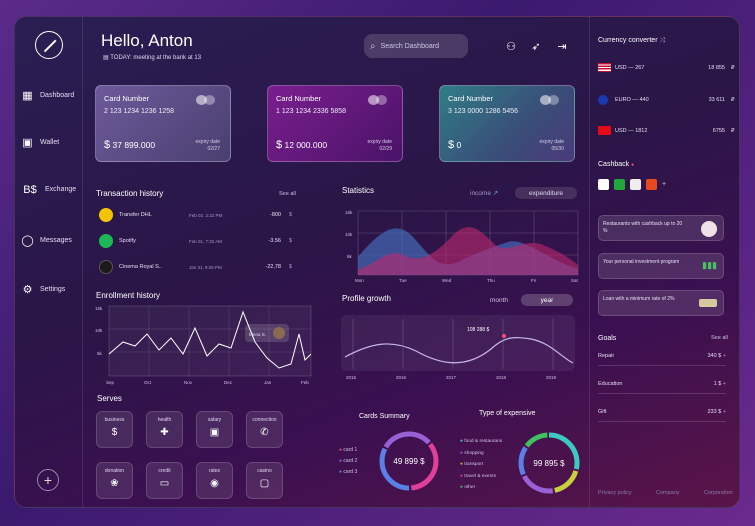 Image resolution: width=755 pixels, height=526 pixels. What do you see at coordinates (213, 149) in the screenshot?
I see `expiry-date: 02/27` at bounding box center [213, 149].